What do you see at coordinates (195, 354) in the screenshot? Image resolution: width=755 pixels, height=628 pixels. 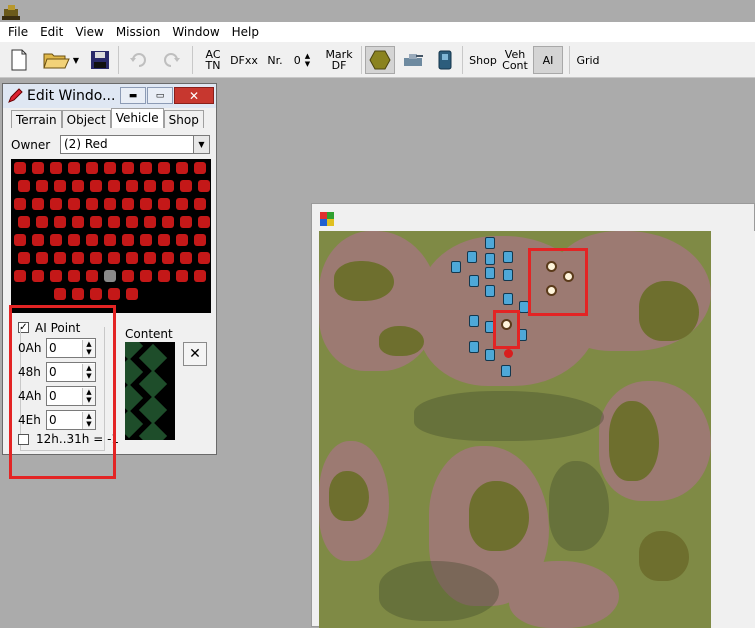 I see `clear-content-button: ✕` at bounding box center [195, 354].